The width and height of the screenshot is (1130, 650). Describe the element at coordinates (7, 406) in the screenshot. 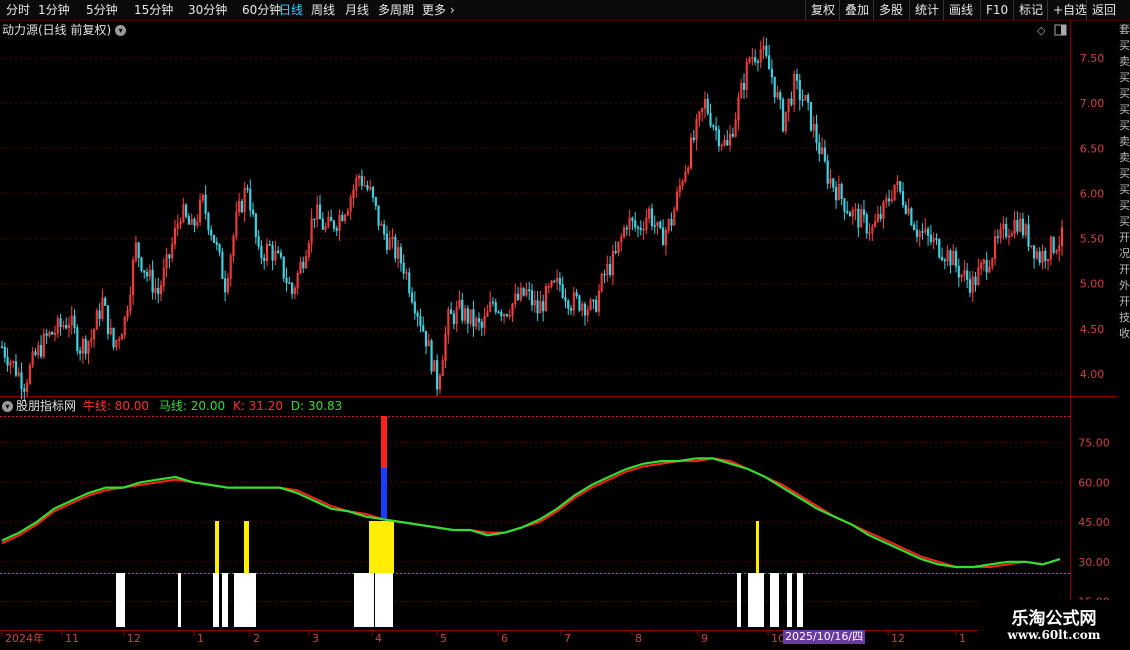

I see `chevron-down-icon: ▾` at that location.